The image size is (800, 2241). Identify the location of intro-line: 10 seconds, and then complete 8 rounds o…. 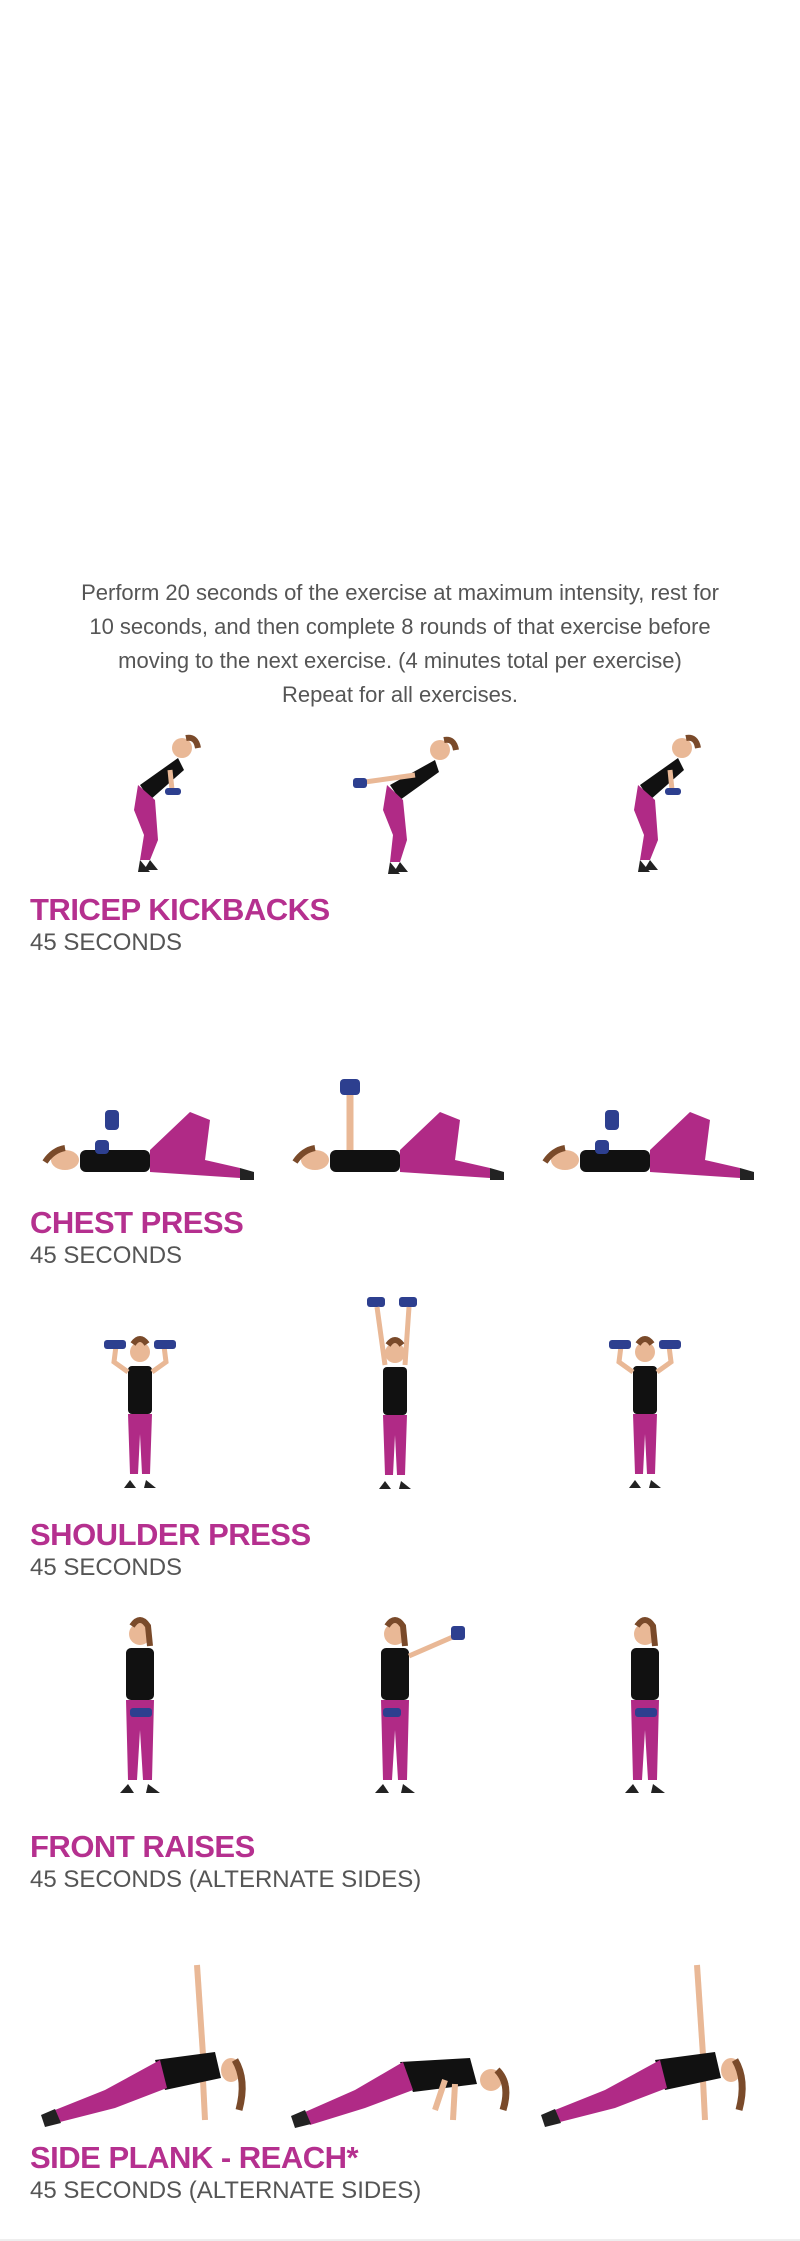
(400, 626).